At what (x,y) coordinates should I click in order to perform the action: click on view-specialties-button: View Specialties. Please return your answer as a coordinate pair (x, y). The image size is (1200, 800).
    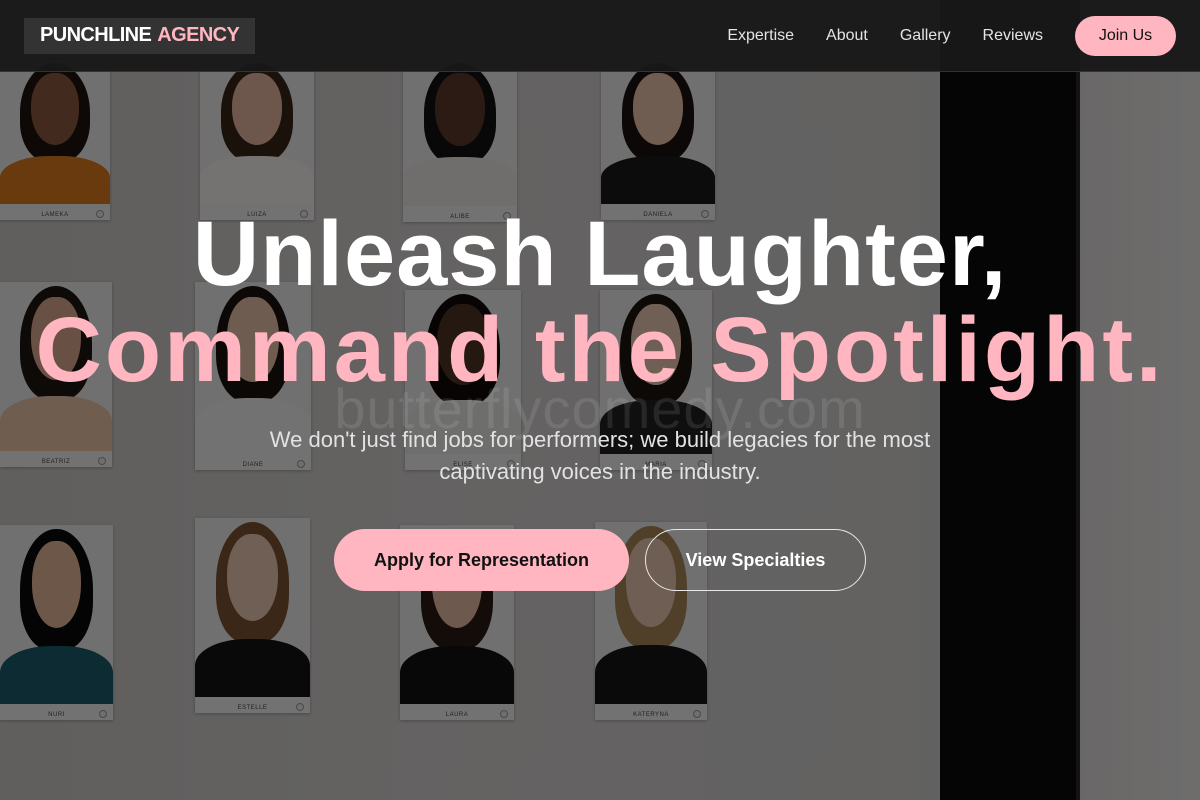
    Looking at the image, I should click on (755, 560).